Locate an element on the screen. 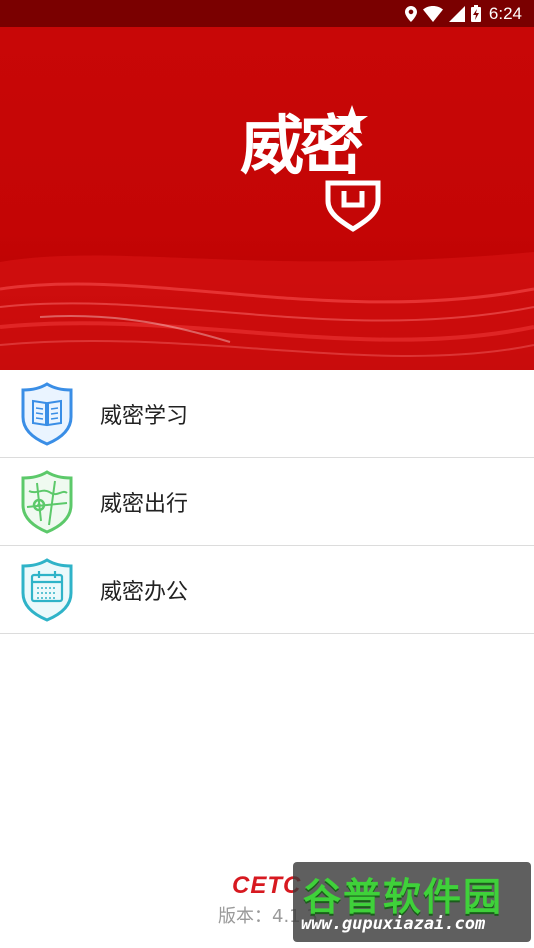 This screenshot has width=534, height=948. battery-charging-icon is located at coordinates (475, 13).